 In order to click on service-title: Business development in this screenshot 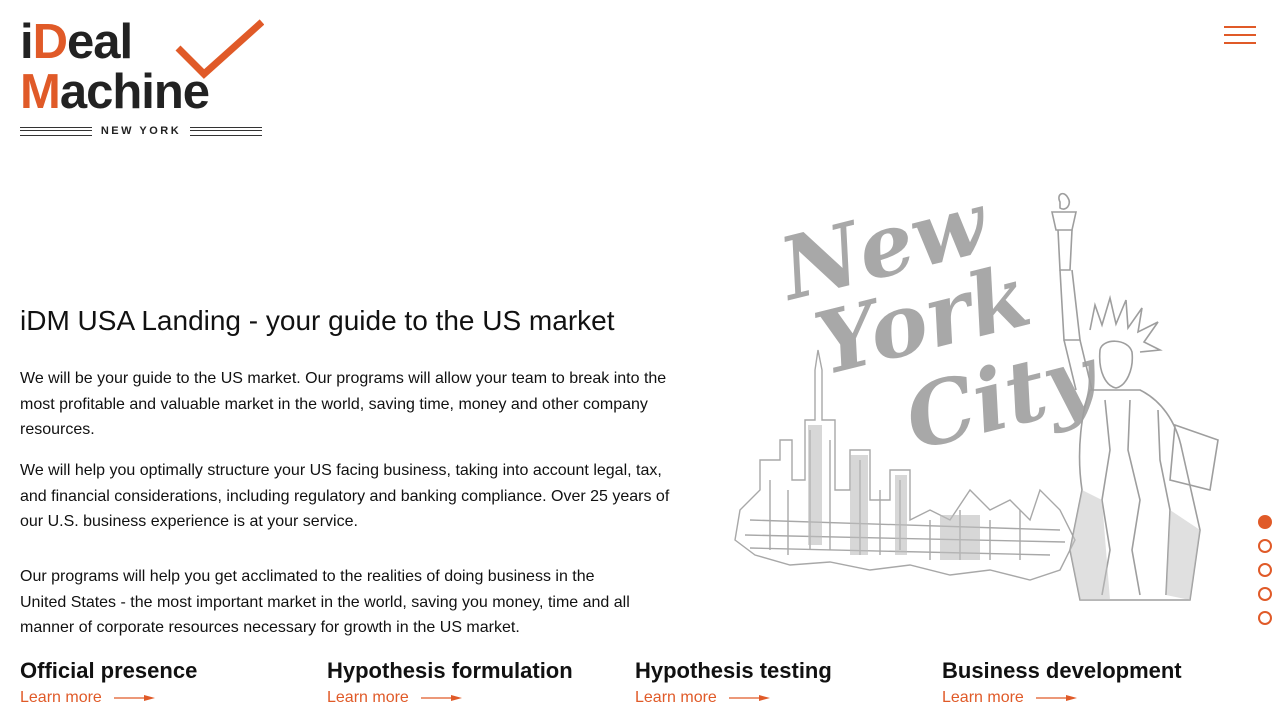, I will do `click(1062, 670)`.